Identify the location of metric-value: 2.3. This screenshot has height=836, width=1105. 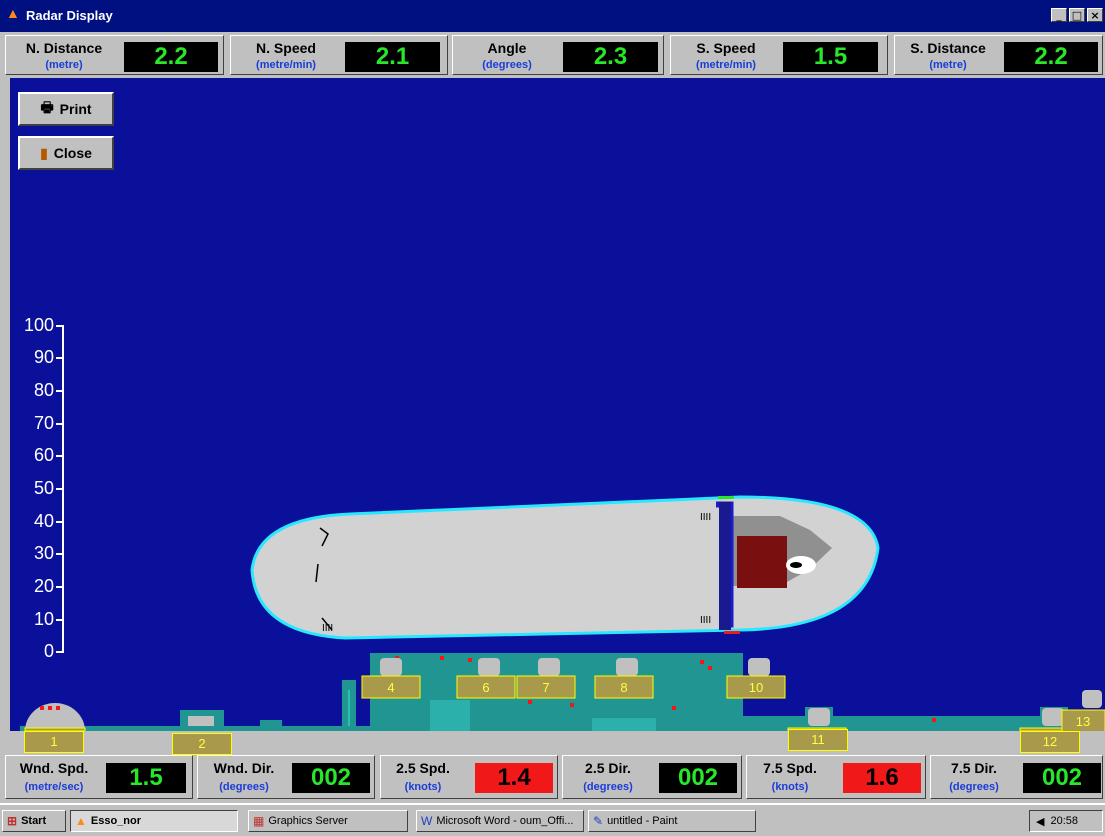
(610, 57).